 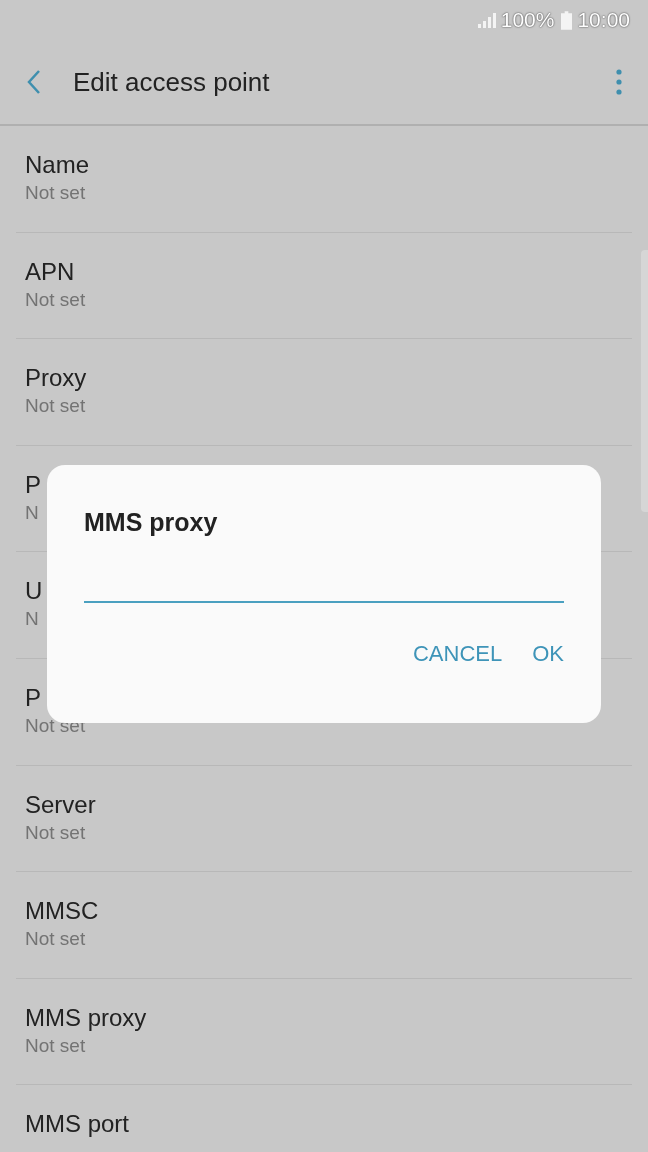 What do you see at coordinates (60, 804) in the screenshot?
I see `setting-title: Server` at bounding box center [60, 804].